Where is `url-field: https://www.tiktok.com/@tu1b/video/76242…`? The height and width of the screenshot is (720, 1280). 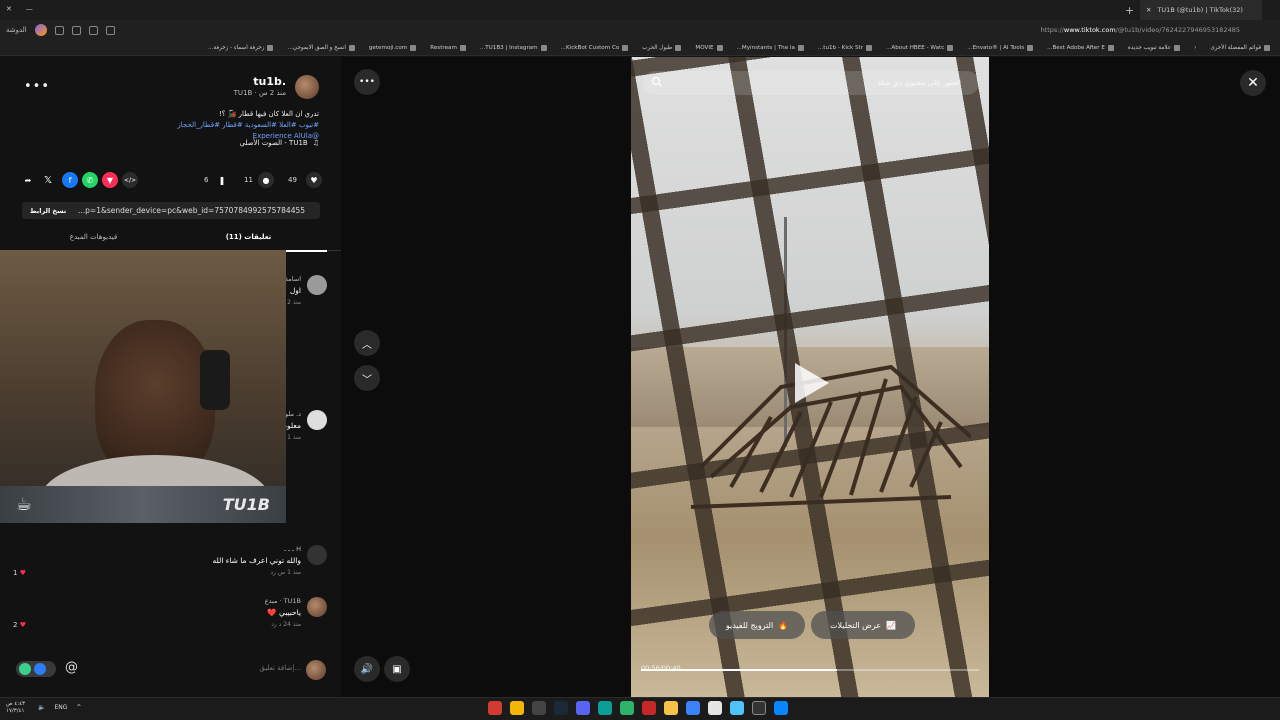 url-field: https://www.tiktok.com/@tu1b/video/76242… is located at coordinates (1140, 30).